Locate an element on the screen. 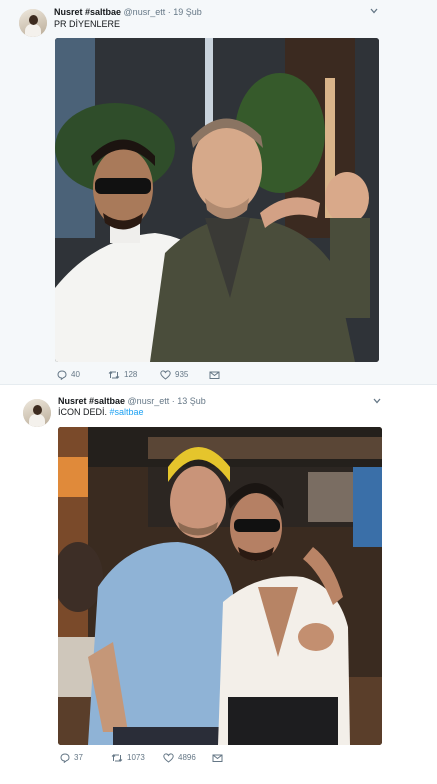  tweet-date: 13 Şub is located at coordinates (191, 401).